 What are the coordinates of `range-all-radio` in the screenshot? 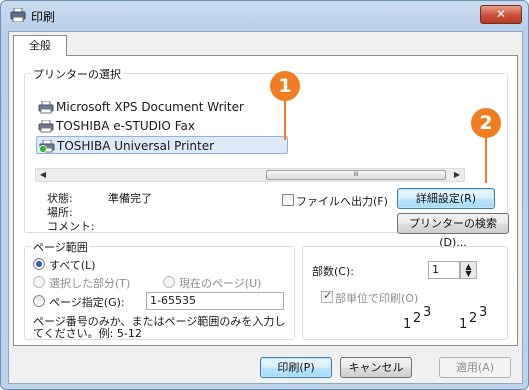 It's located at (39, 264).